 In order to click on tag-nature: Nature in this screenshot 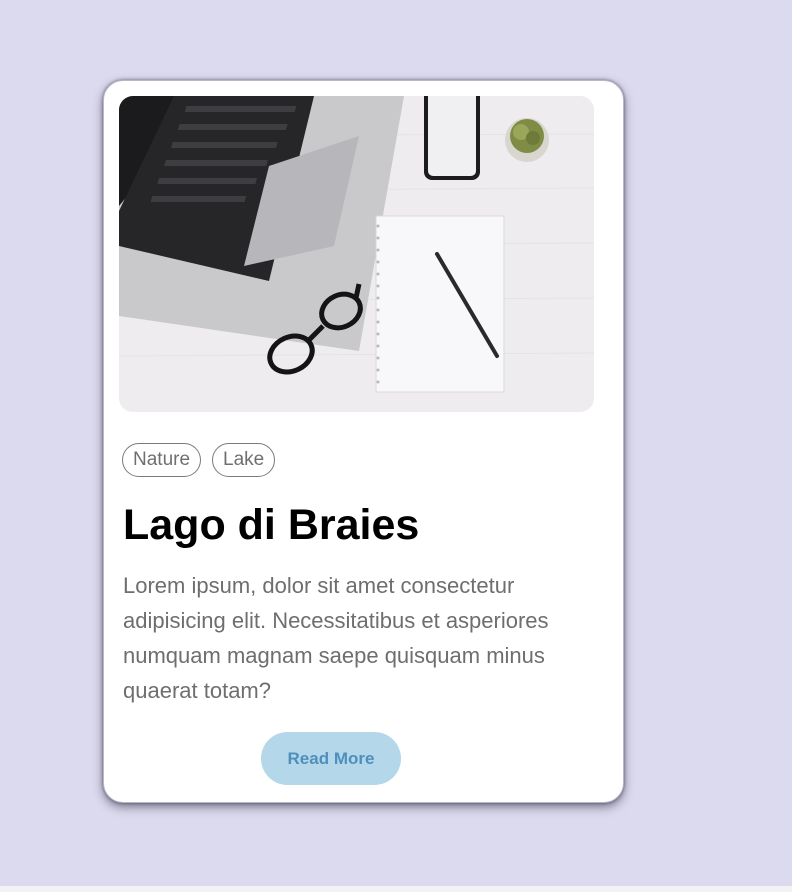, I will do `click(162, 460)`.